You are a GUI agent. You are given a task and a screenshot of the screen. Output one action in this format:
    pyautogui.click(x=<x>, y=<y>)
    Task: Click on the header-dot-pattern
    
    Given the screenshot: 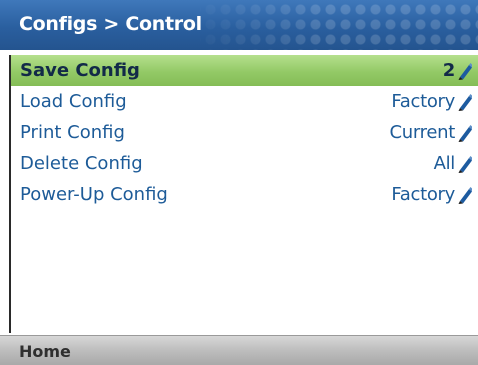 What is the action you would take?
    pyautogui.click(x=339, y=25)
    